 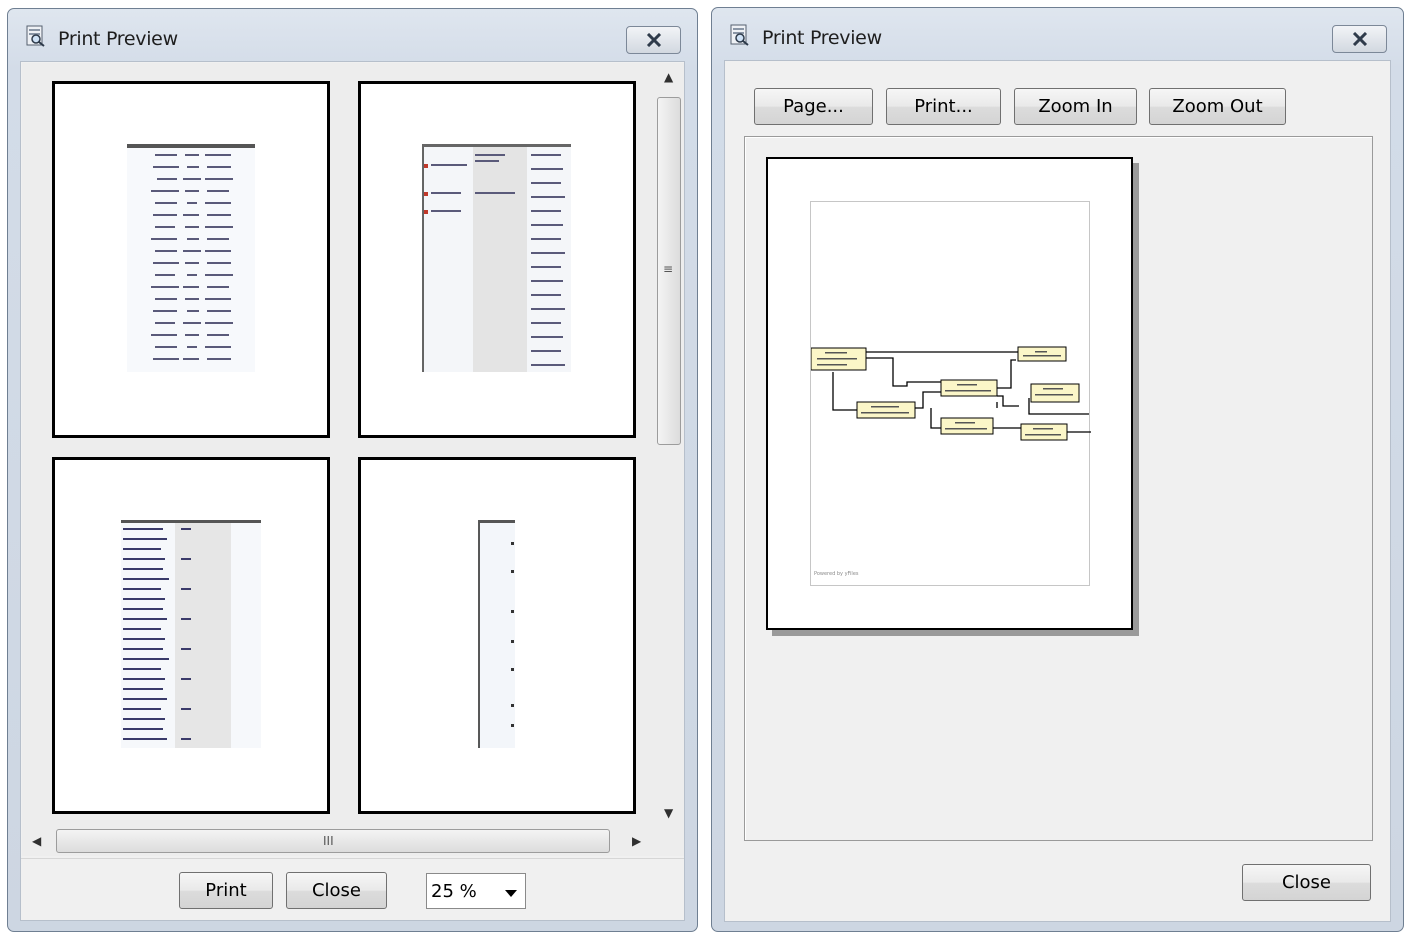 I want to click on page-2-content, so click(x=496, y=258).